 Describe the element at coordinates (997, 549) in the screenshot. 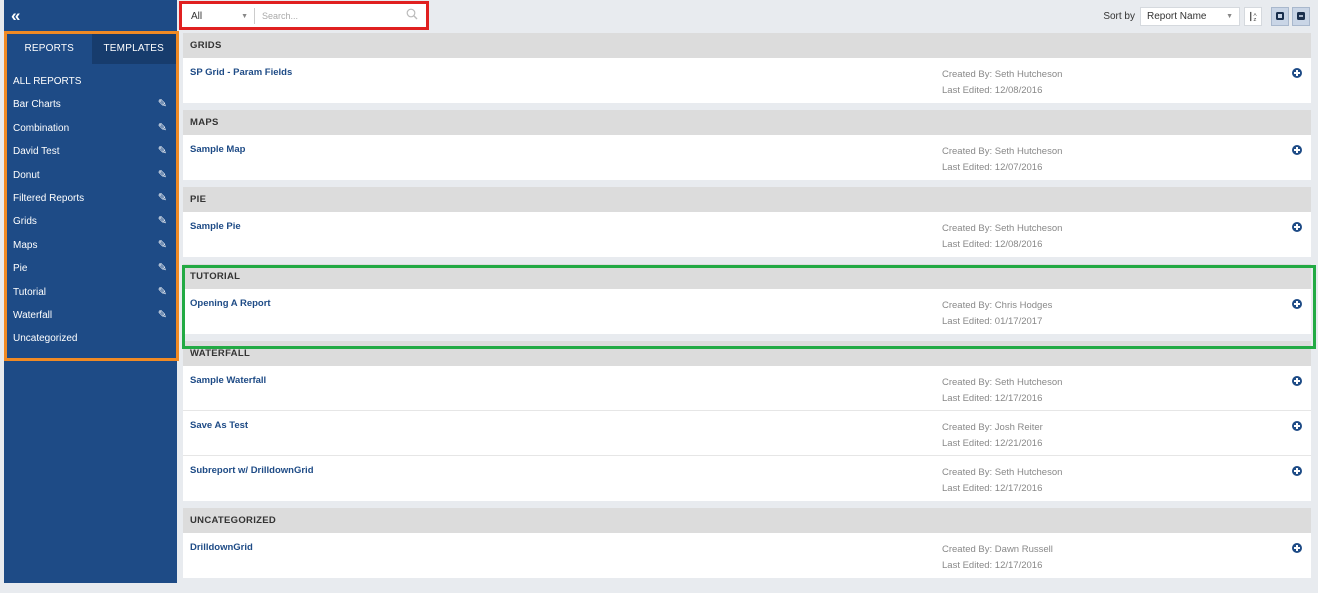

I see `created-by: Created By: Dawn Russell` at that location.